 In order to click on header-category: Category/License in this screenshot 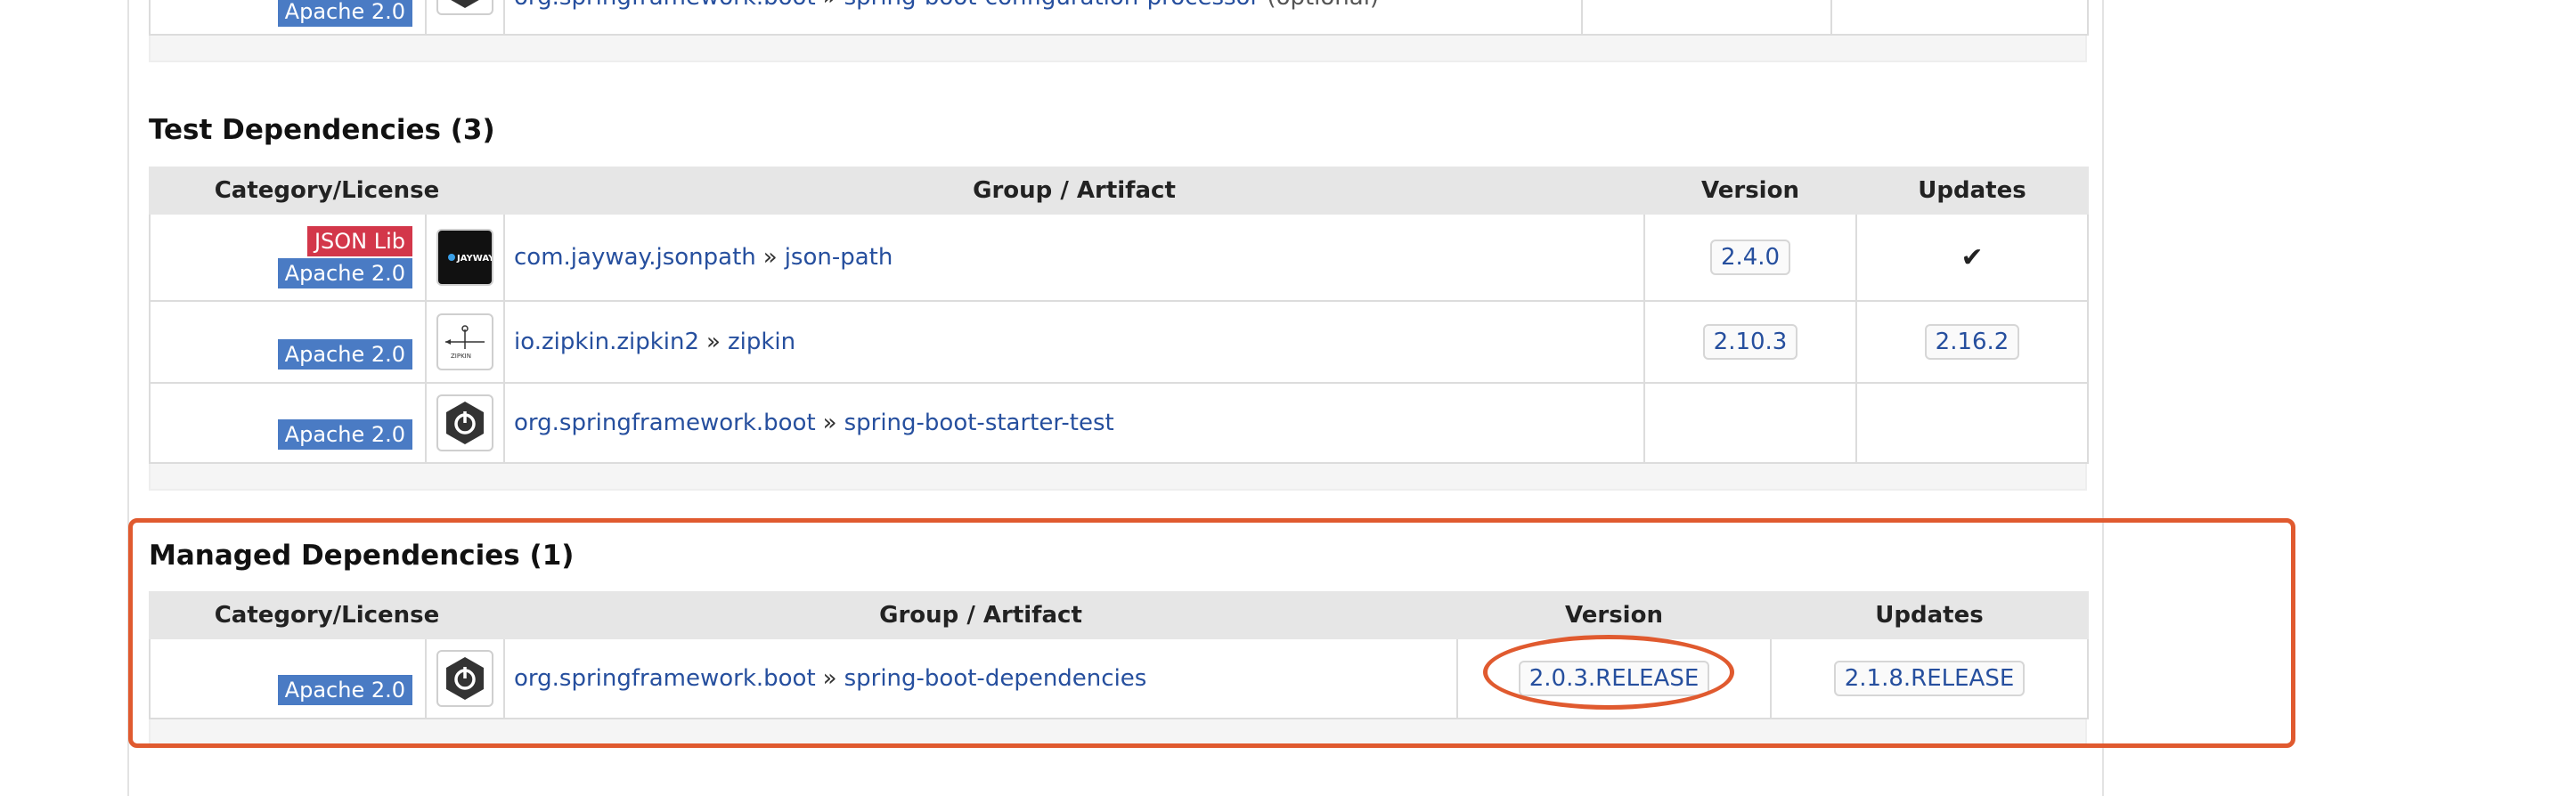, I will do `click(327, 191)`.